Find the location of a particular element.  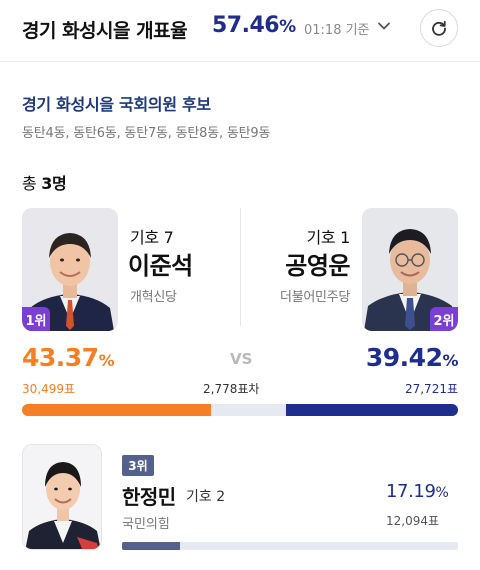

header: 경기 화성시을 개표율 57.46% 01:18 기준 is located at coordinates (240, 31).